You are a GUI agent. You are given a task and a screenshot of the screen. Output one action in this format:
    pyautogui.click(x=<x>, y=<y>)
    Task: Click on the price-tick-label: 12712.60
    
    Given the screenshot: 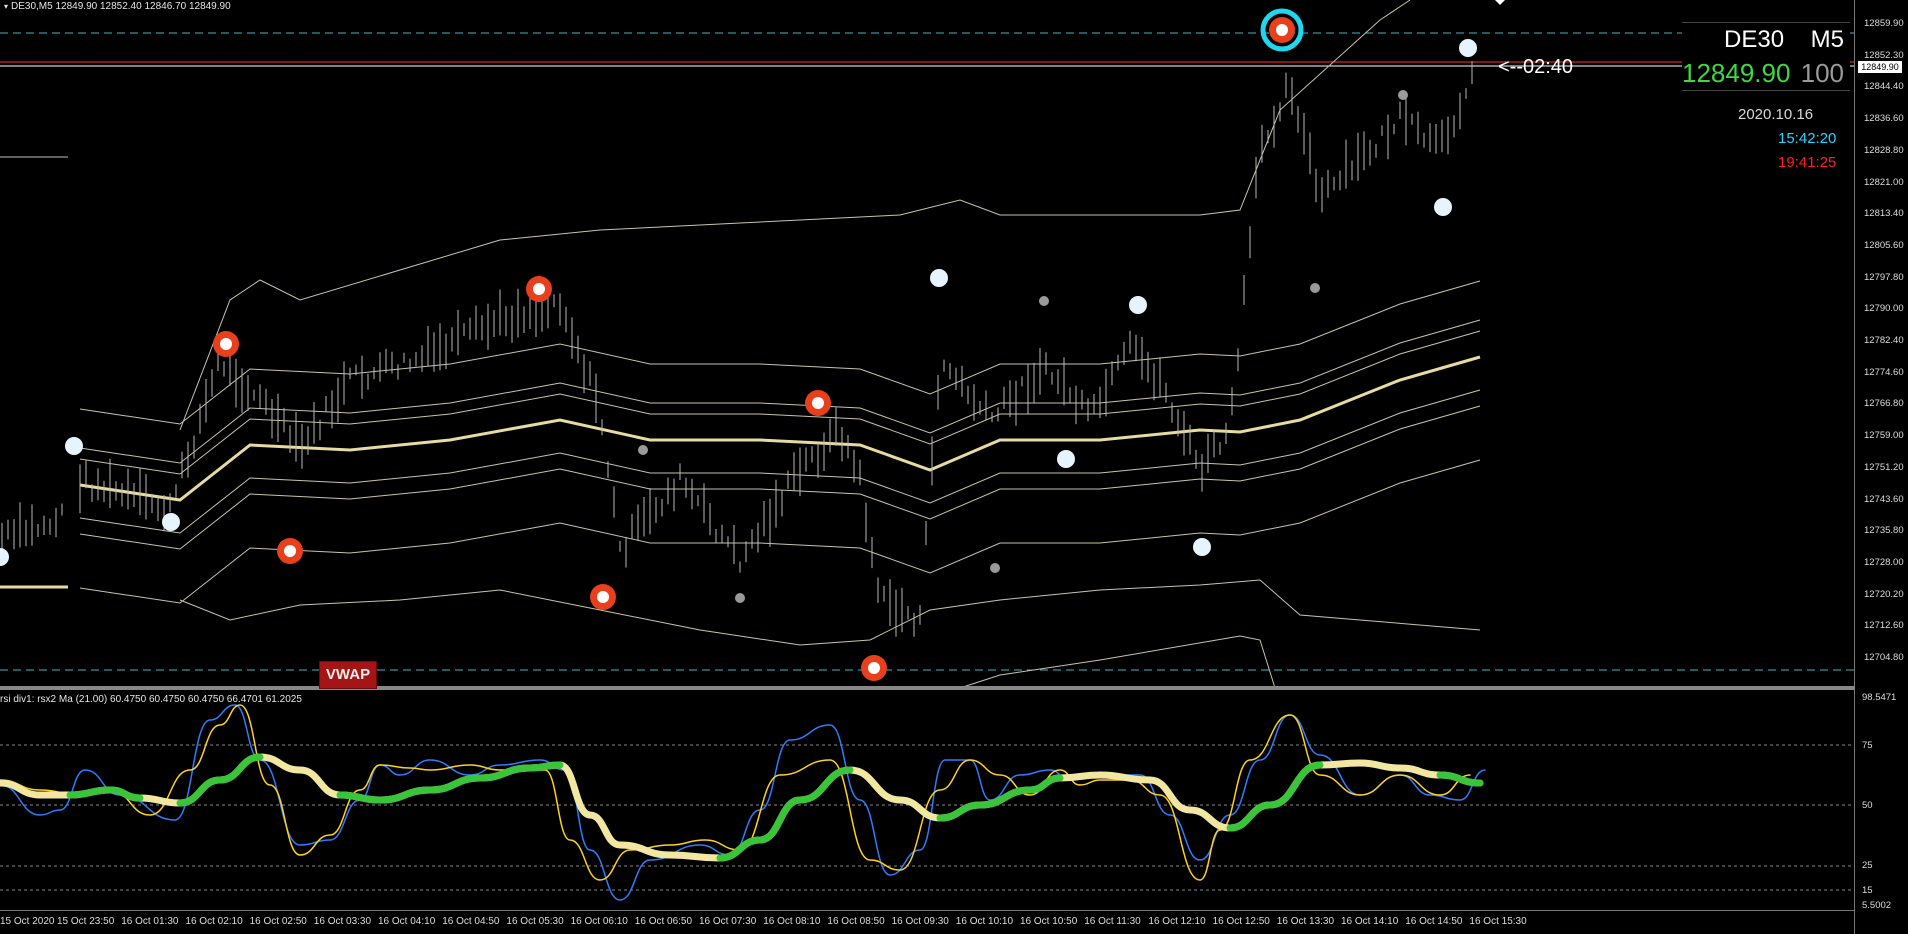 What is the action you would take?
    pyautogui.click(x=1884, y=626)
    